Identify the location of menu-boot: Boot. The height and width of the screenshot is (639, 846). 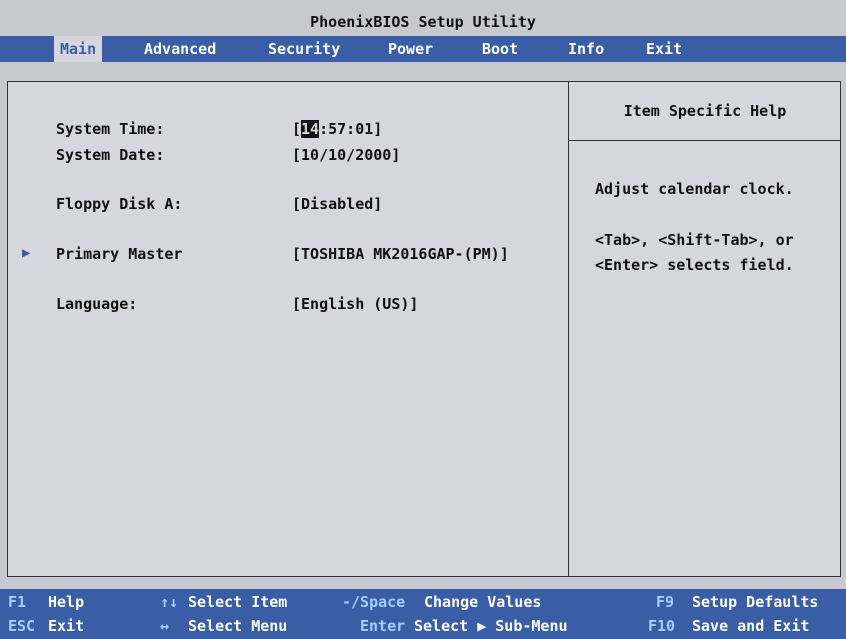
(500, 49).